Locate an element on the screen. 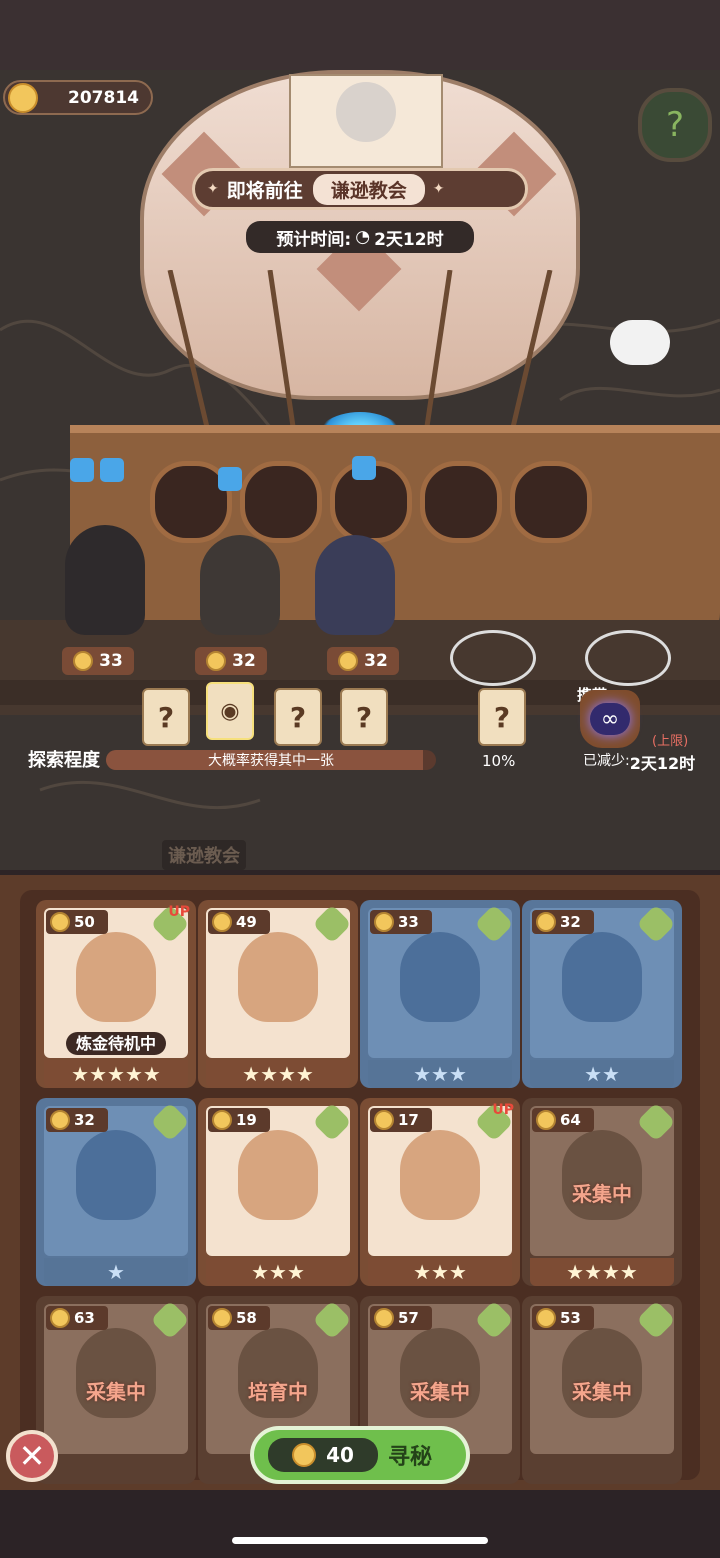 This screenshot has height=1558, width=720. seek-label: 寻秘 is located at coordinates (410, 1457).